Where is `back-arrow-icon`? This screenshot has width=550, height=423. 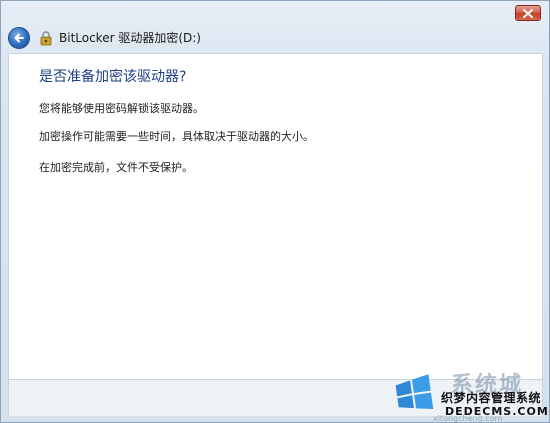 back-arrow-icon is located at coordinates (19, 38).